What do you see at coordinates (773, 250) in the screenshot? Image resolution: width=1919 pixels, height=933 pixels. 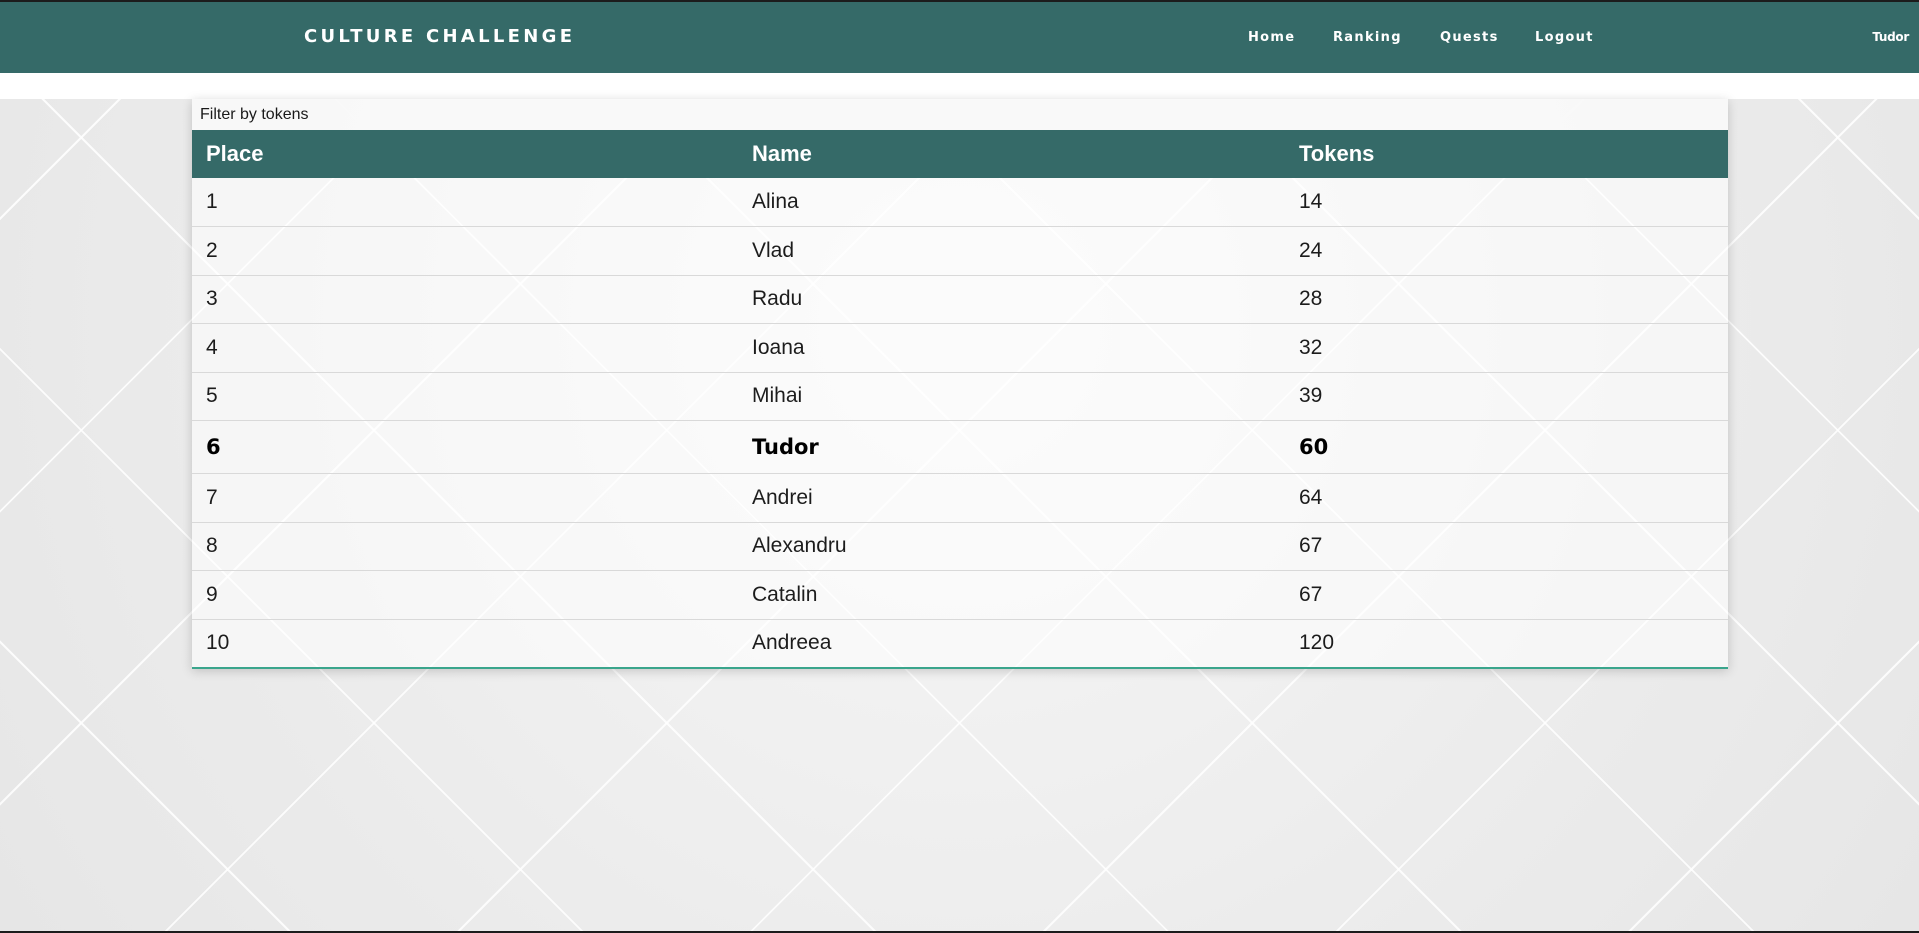 I see `cell-name: Vlad` at bounding box center [773, 250].